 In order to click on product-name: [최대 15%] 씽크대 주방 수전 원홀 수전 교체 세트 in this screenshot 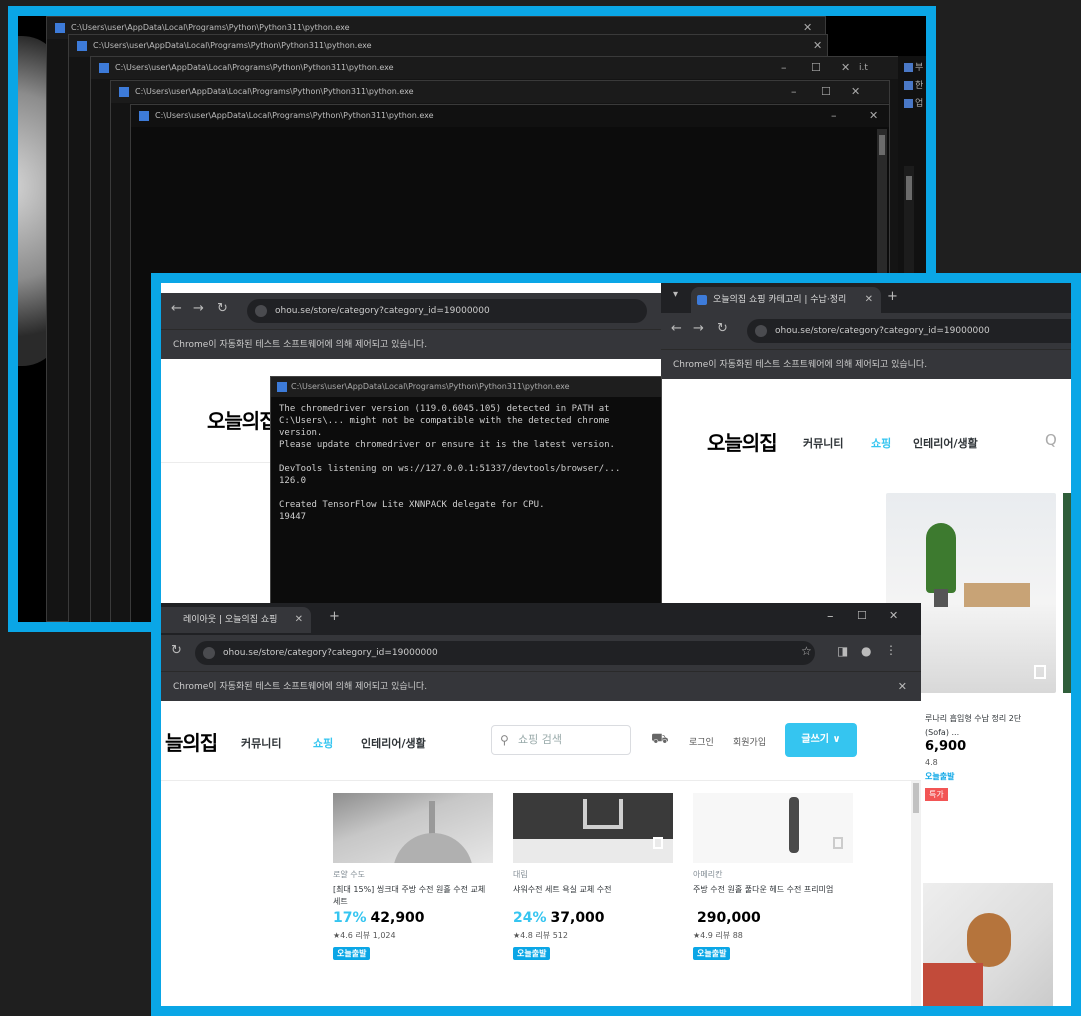, I will do `click(409, 895)`.